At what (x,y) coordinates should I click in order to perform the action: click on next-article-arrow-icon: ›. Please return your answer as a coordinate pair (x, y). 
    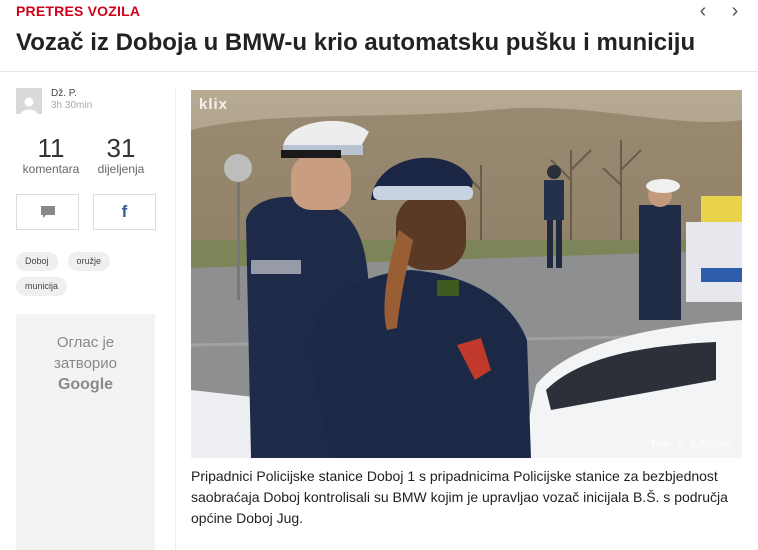
    Looking at the image, I should click on (735, 11).